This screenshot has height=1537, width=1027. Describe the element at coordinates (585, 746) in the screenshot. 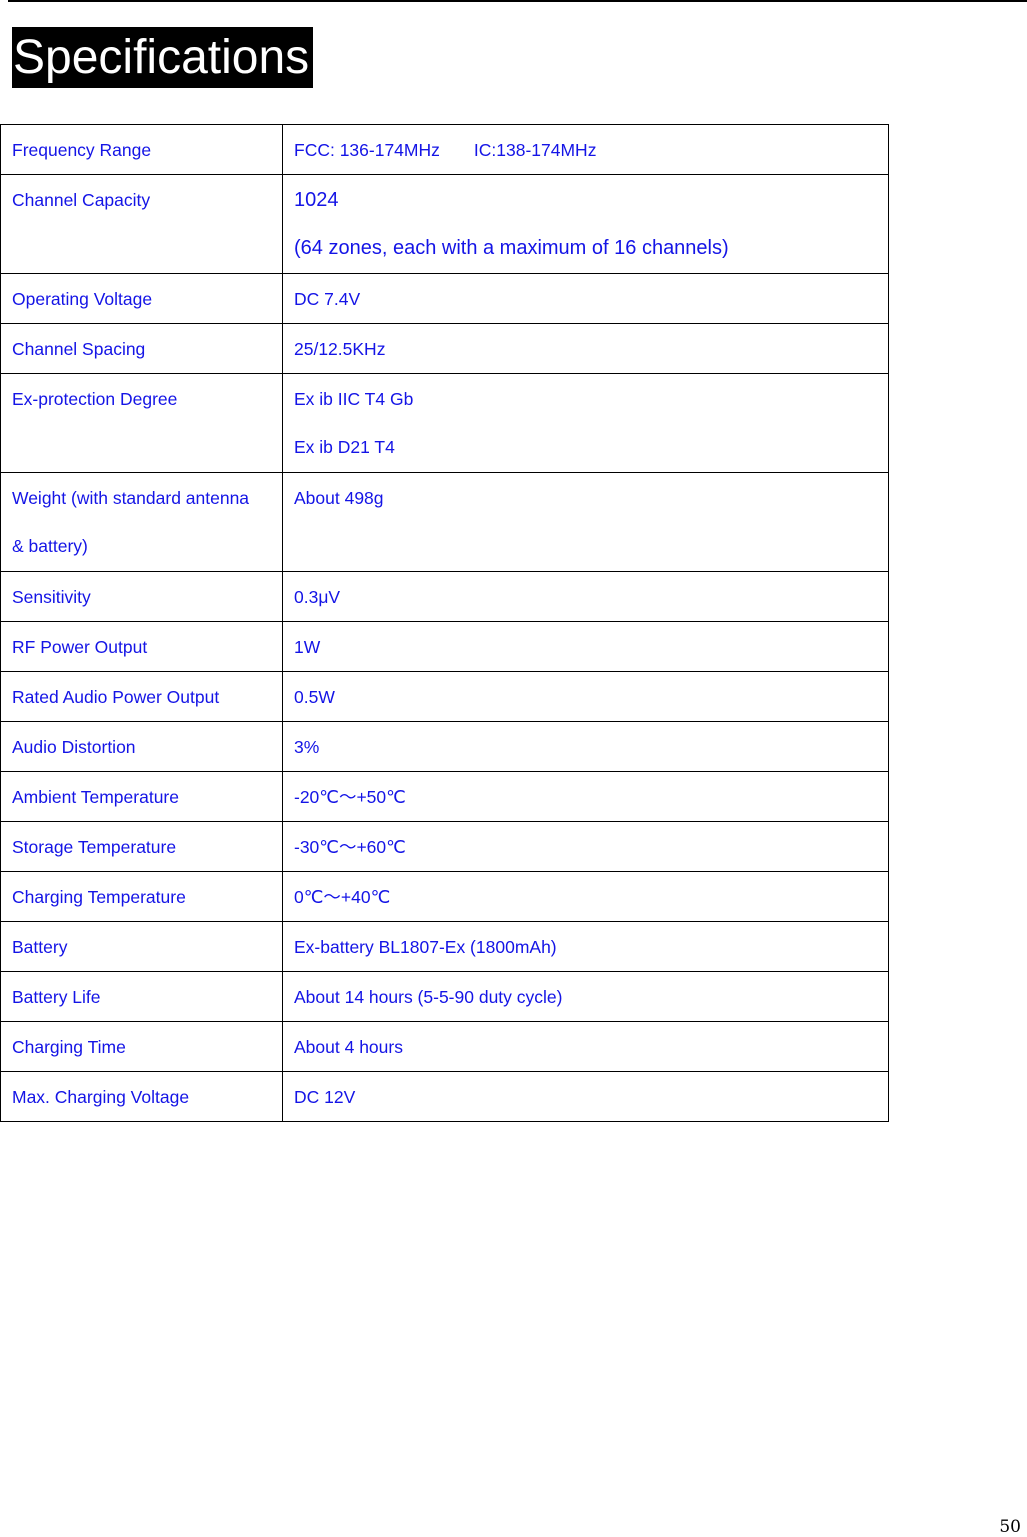

I see `spec-value: 3%` at that location.